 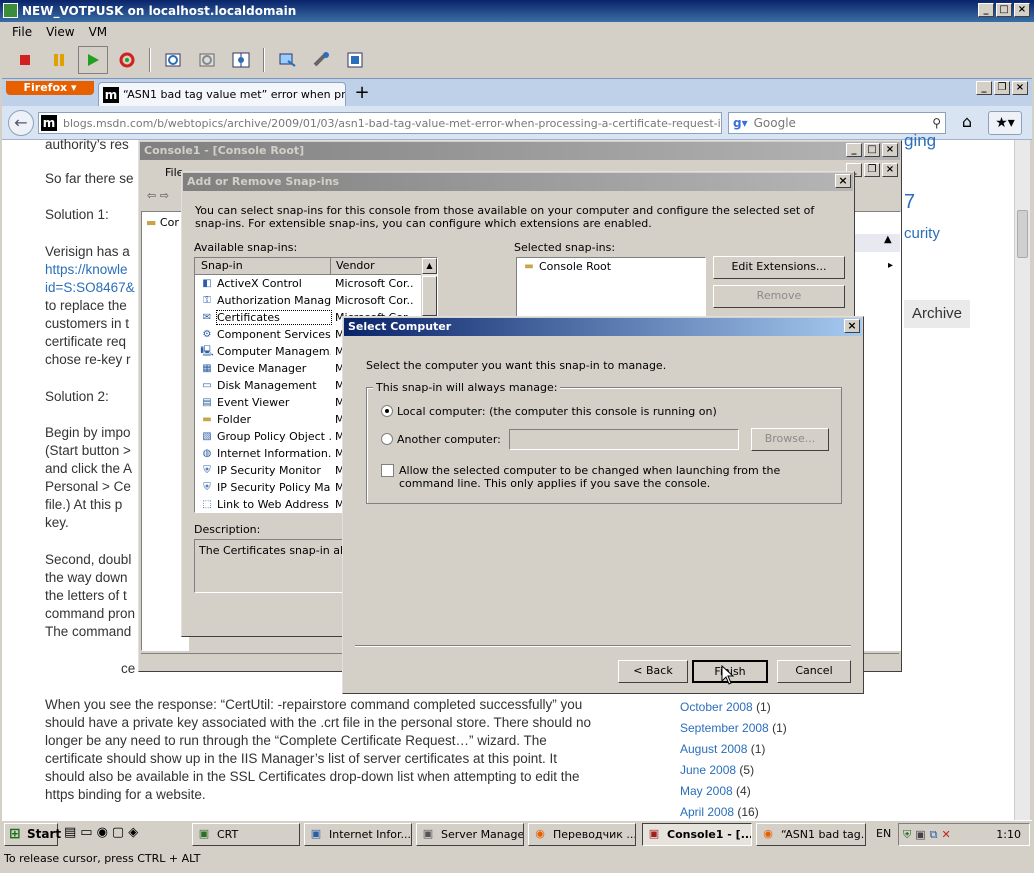 I want to click on archive-item: October 2008 (1), so click(x=725, y=707).